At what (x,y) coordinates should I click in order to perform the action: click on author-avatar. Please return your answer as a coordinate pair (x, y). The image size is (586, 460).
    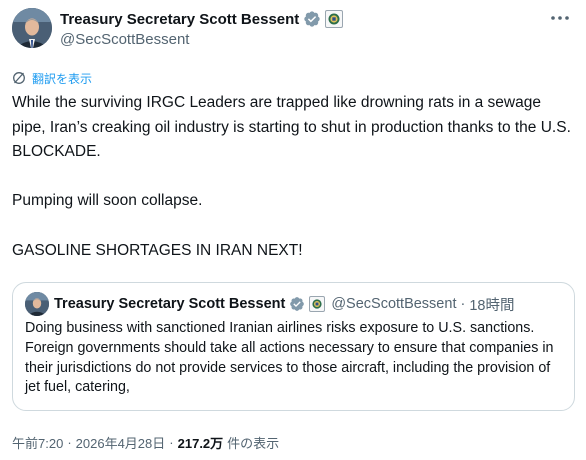
    Looking at the image, I should click on (32, 28).